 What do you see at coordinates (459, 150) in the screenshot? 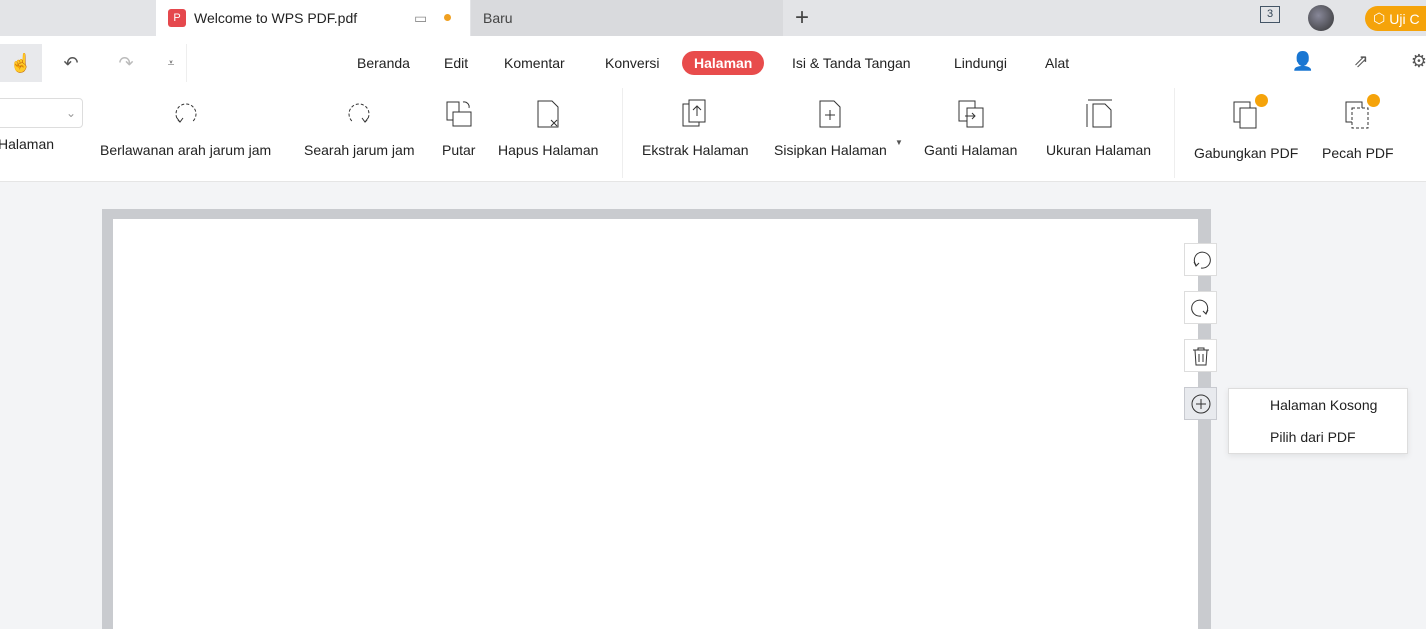
I see `tool-label: Putar` at bounding box center [459, 150].